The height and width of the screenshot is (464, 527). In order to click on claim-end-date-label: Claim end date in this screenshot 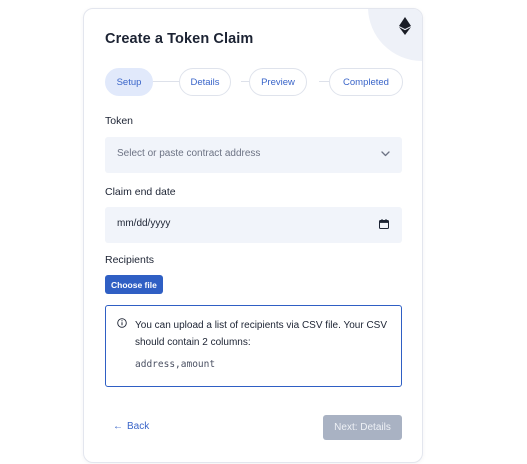, I will do `click(140, 192)`.